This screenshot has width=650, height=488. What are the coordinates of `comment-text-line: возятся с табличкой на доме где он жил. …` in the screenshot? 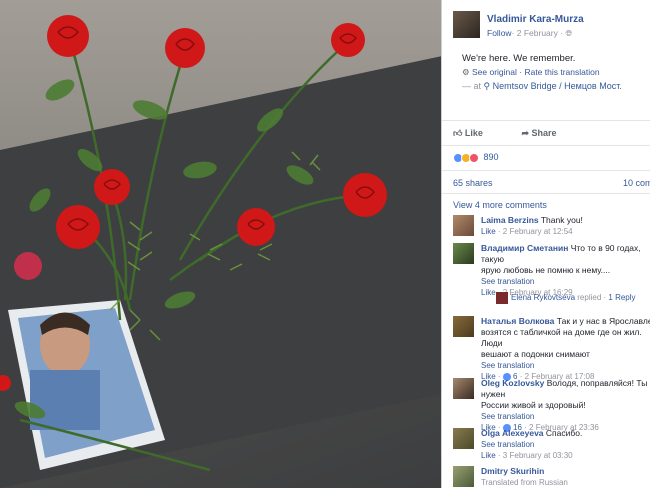 It's located at (561, 337).